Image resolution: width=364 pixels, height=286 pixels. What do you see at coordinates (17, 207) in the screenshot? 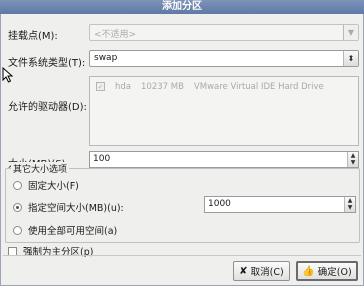
I see `radio-circle-selected` at bounding box center [17, 207].